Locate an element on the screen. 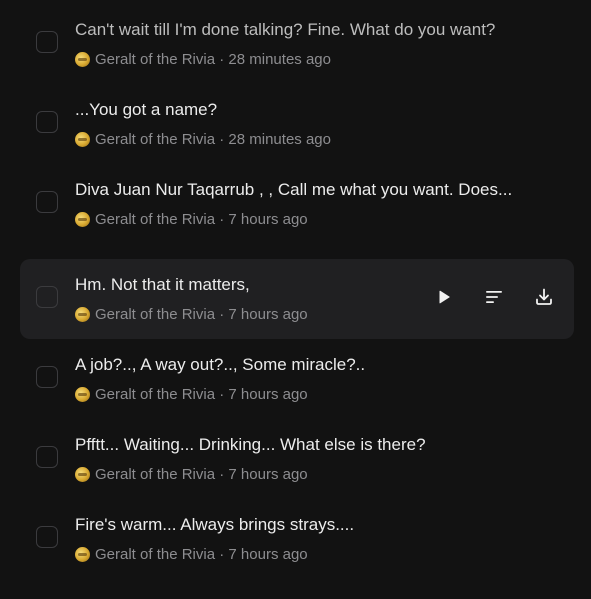 The height and width of the screenshot is (599, 591). download-button is located at coordinates (544, 297).